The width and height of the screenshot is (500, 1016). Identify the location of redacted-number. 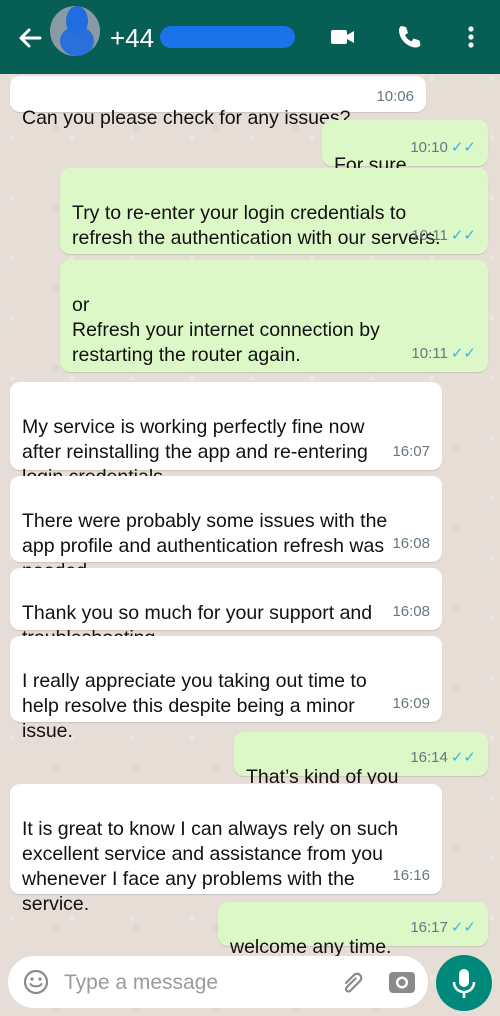
(227, 37).